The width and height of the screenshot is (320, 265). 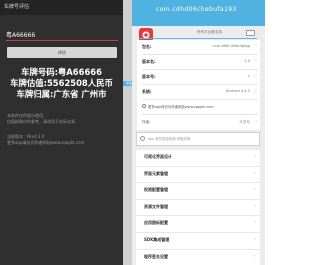 I want to click on author-row: 作者: 未发布 ›, so click(x=200, y=122).